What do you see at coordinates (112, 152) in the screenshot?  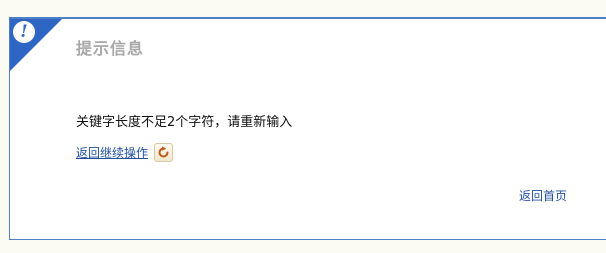 I see `back-continue-link: 返回继续操作` at bounding box center [112, 152].